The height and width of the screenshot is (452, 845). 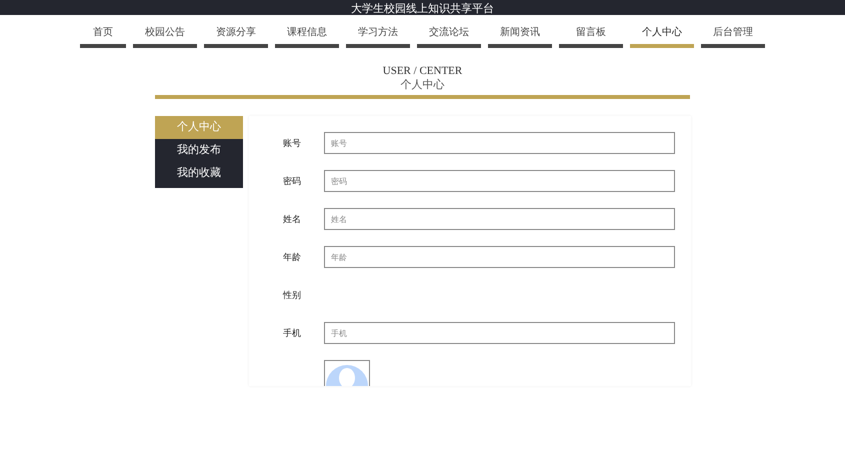 What do you see at coordinates (499, 333) in the screenshot?
I see `input-field: 手机` at bounding box center [499, 333].